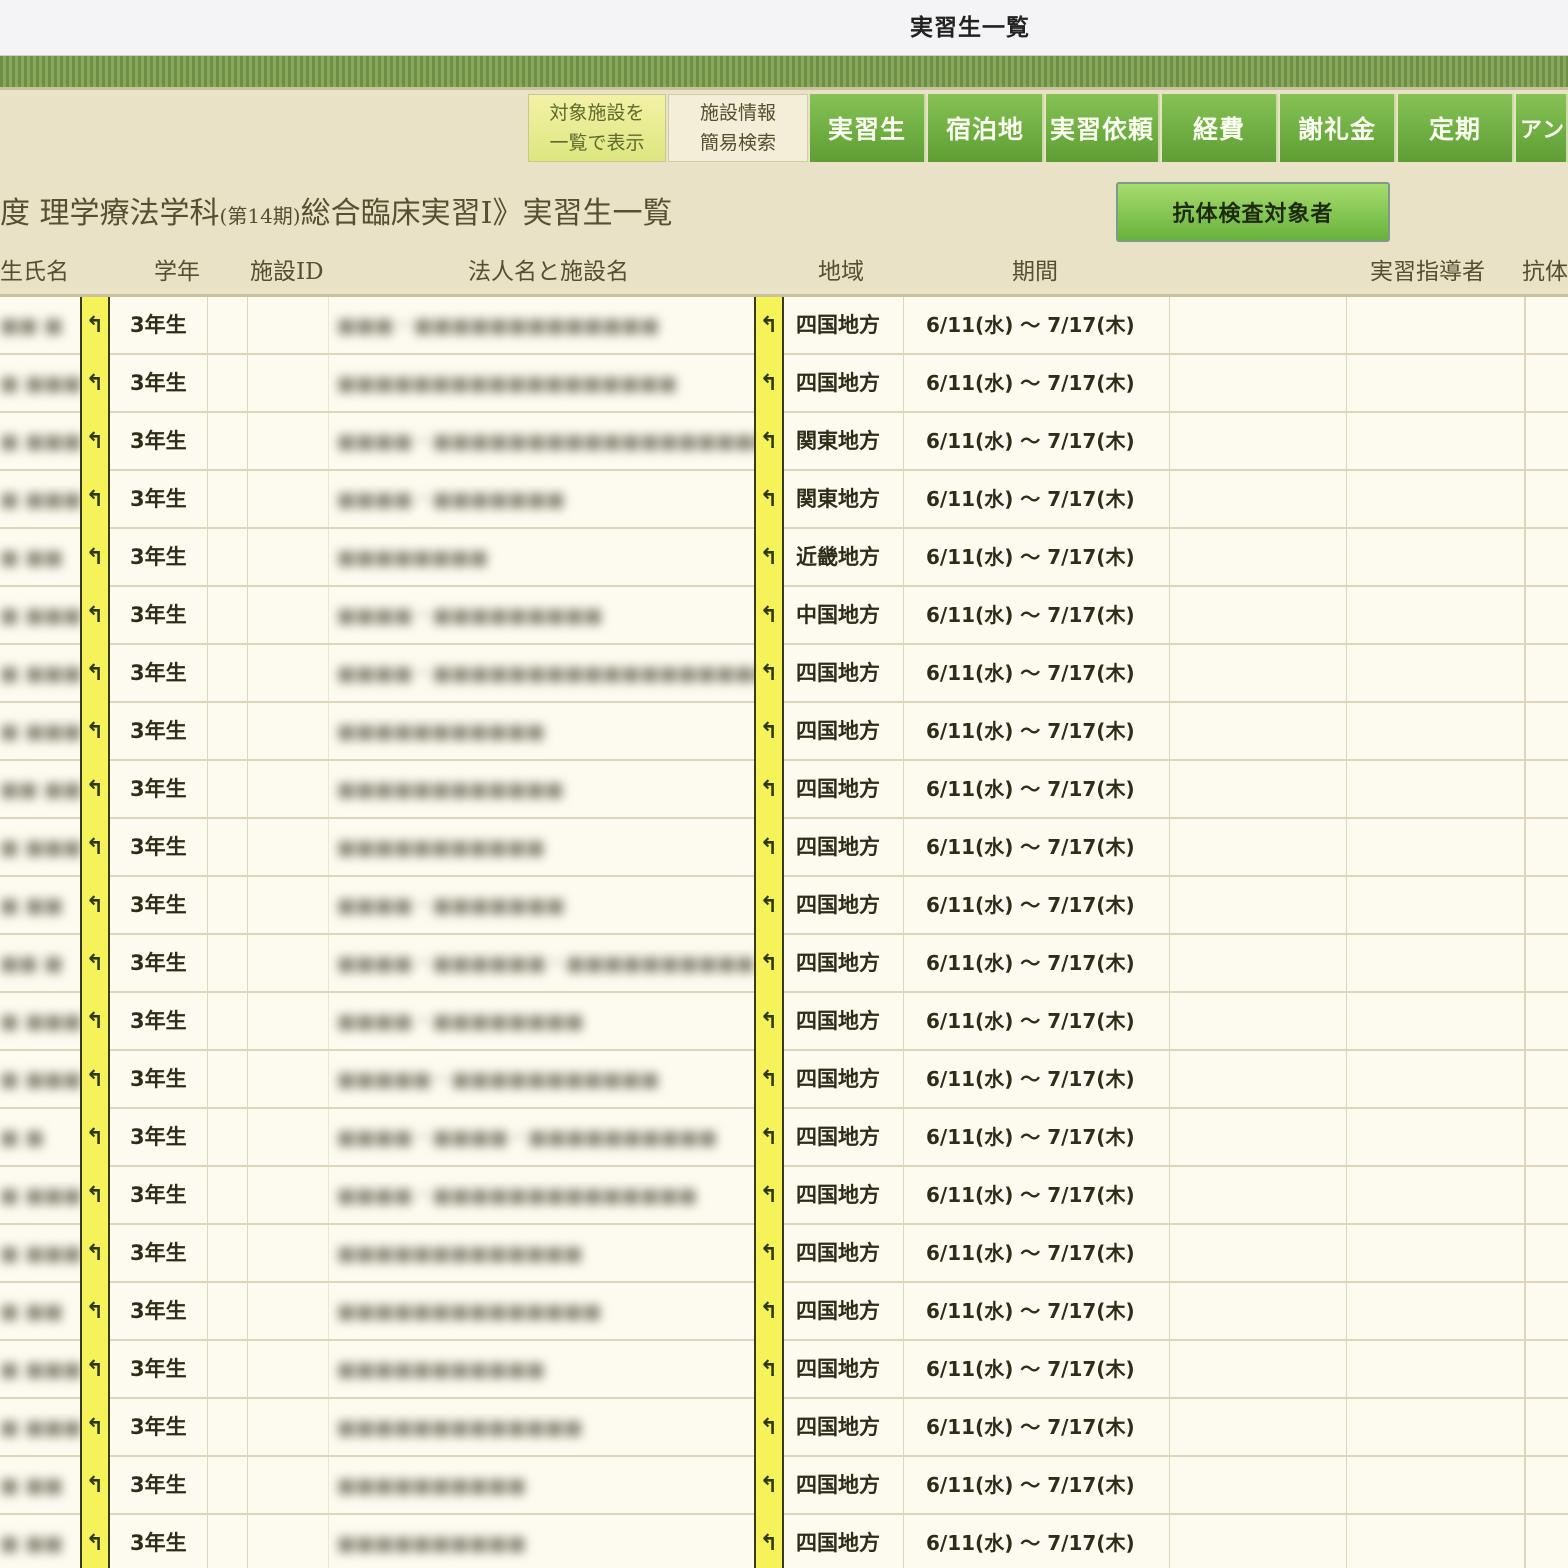 The width and height of the screenshot is (1568, 1568). Describe the element at coordinates (541, 1485) in the screenshot. I see `facility-cell: ■■■■■■■■■■` at that location.